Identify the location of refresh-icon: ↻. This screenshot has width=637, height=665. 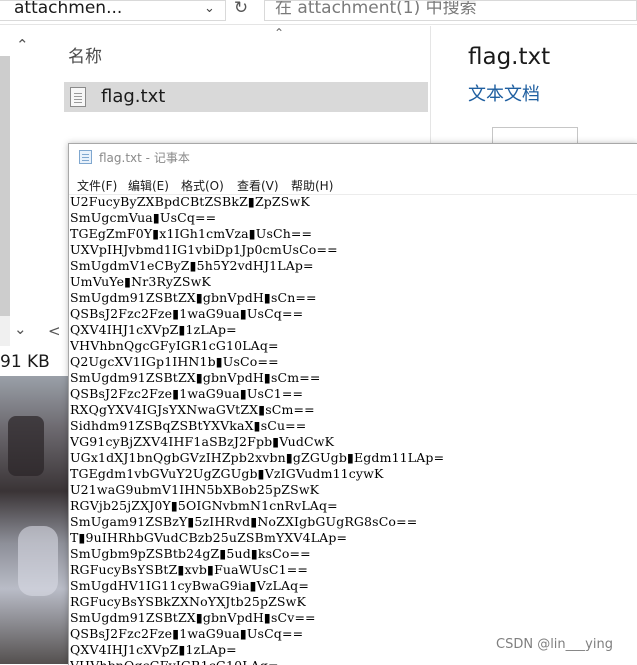
(241, 10).